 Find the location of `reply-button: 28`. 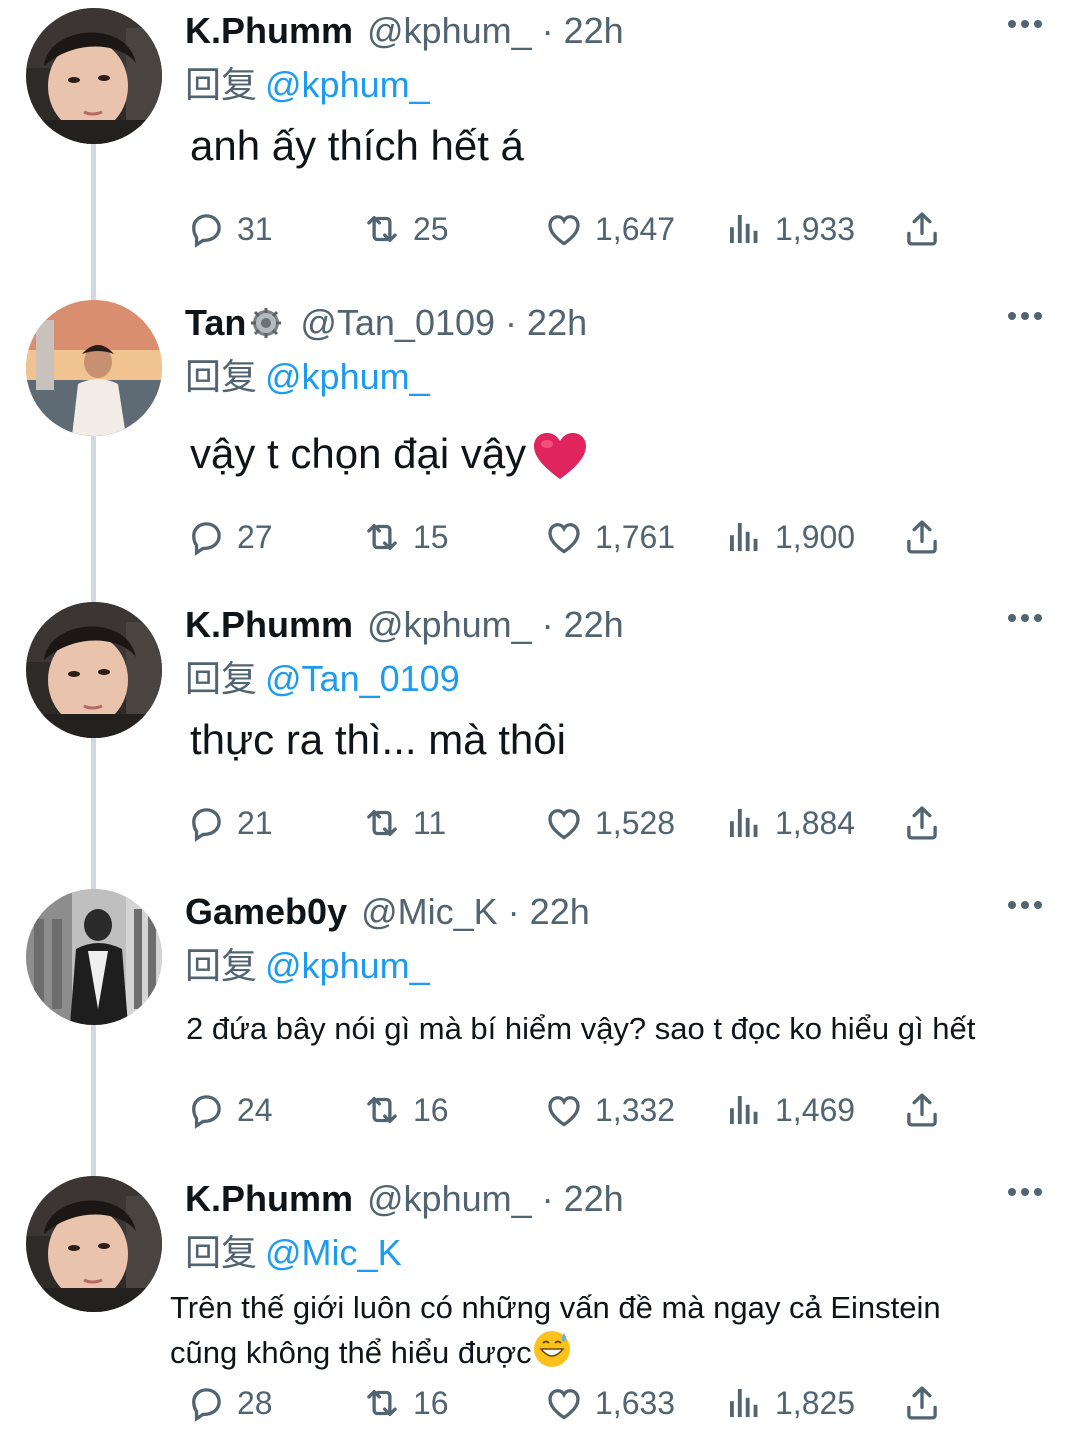

reply-button: 28 is located at coordinates (229, 1403).